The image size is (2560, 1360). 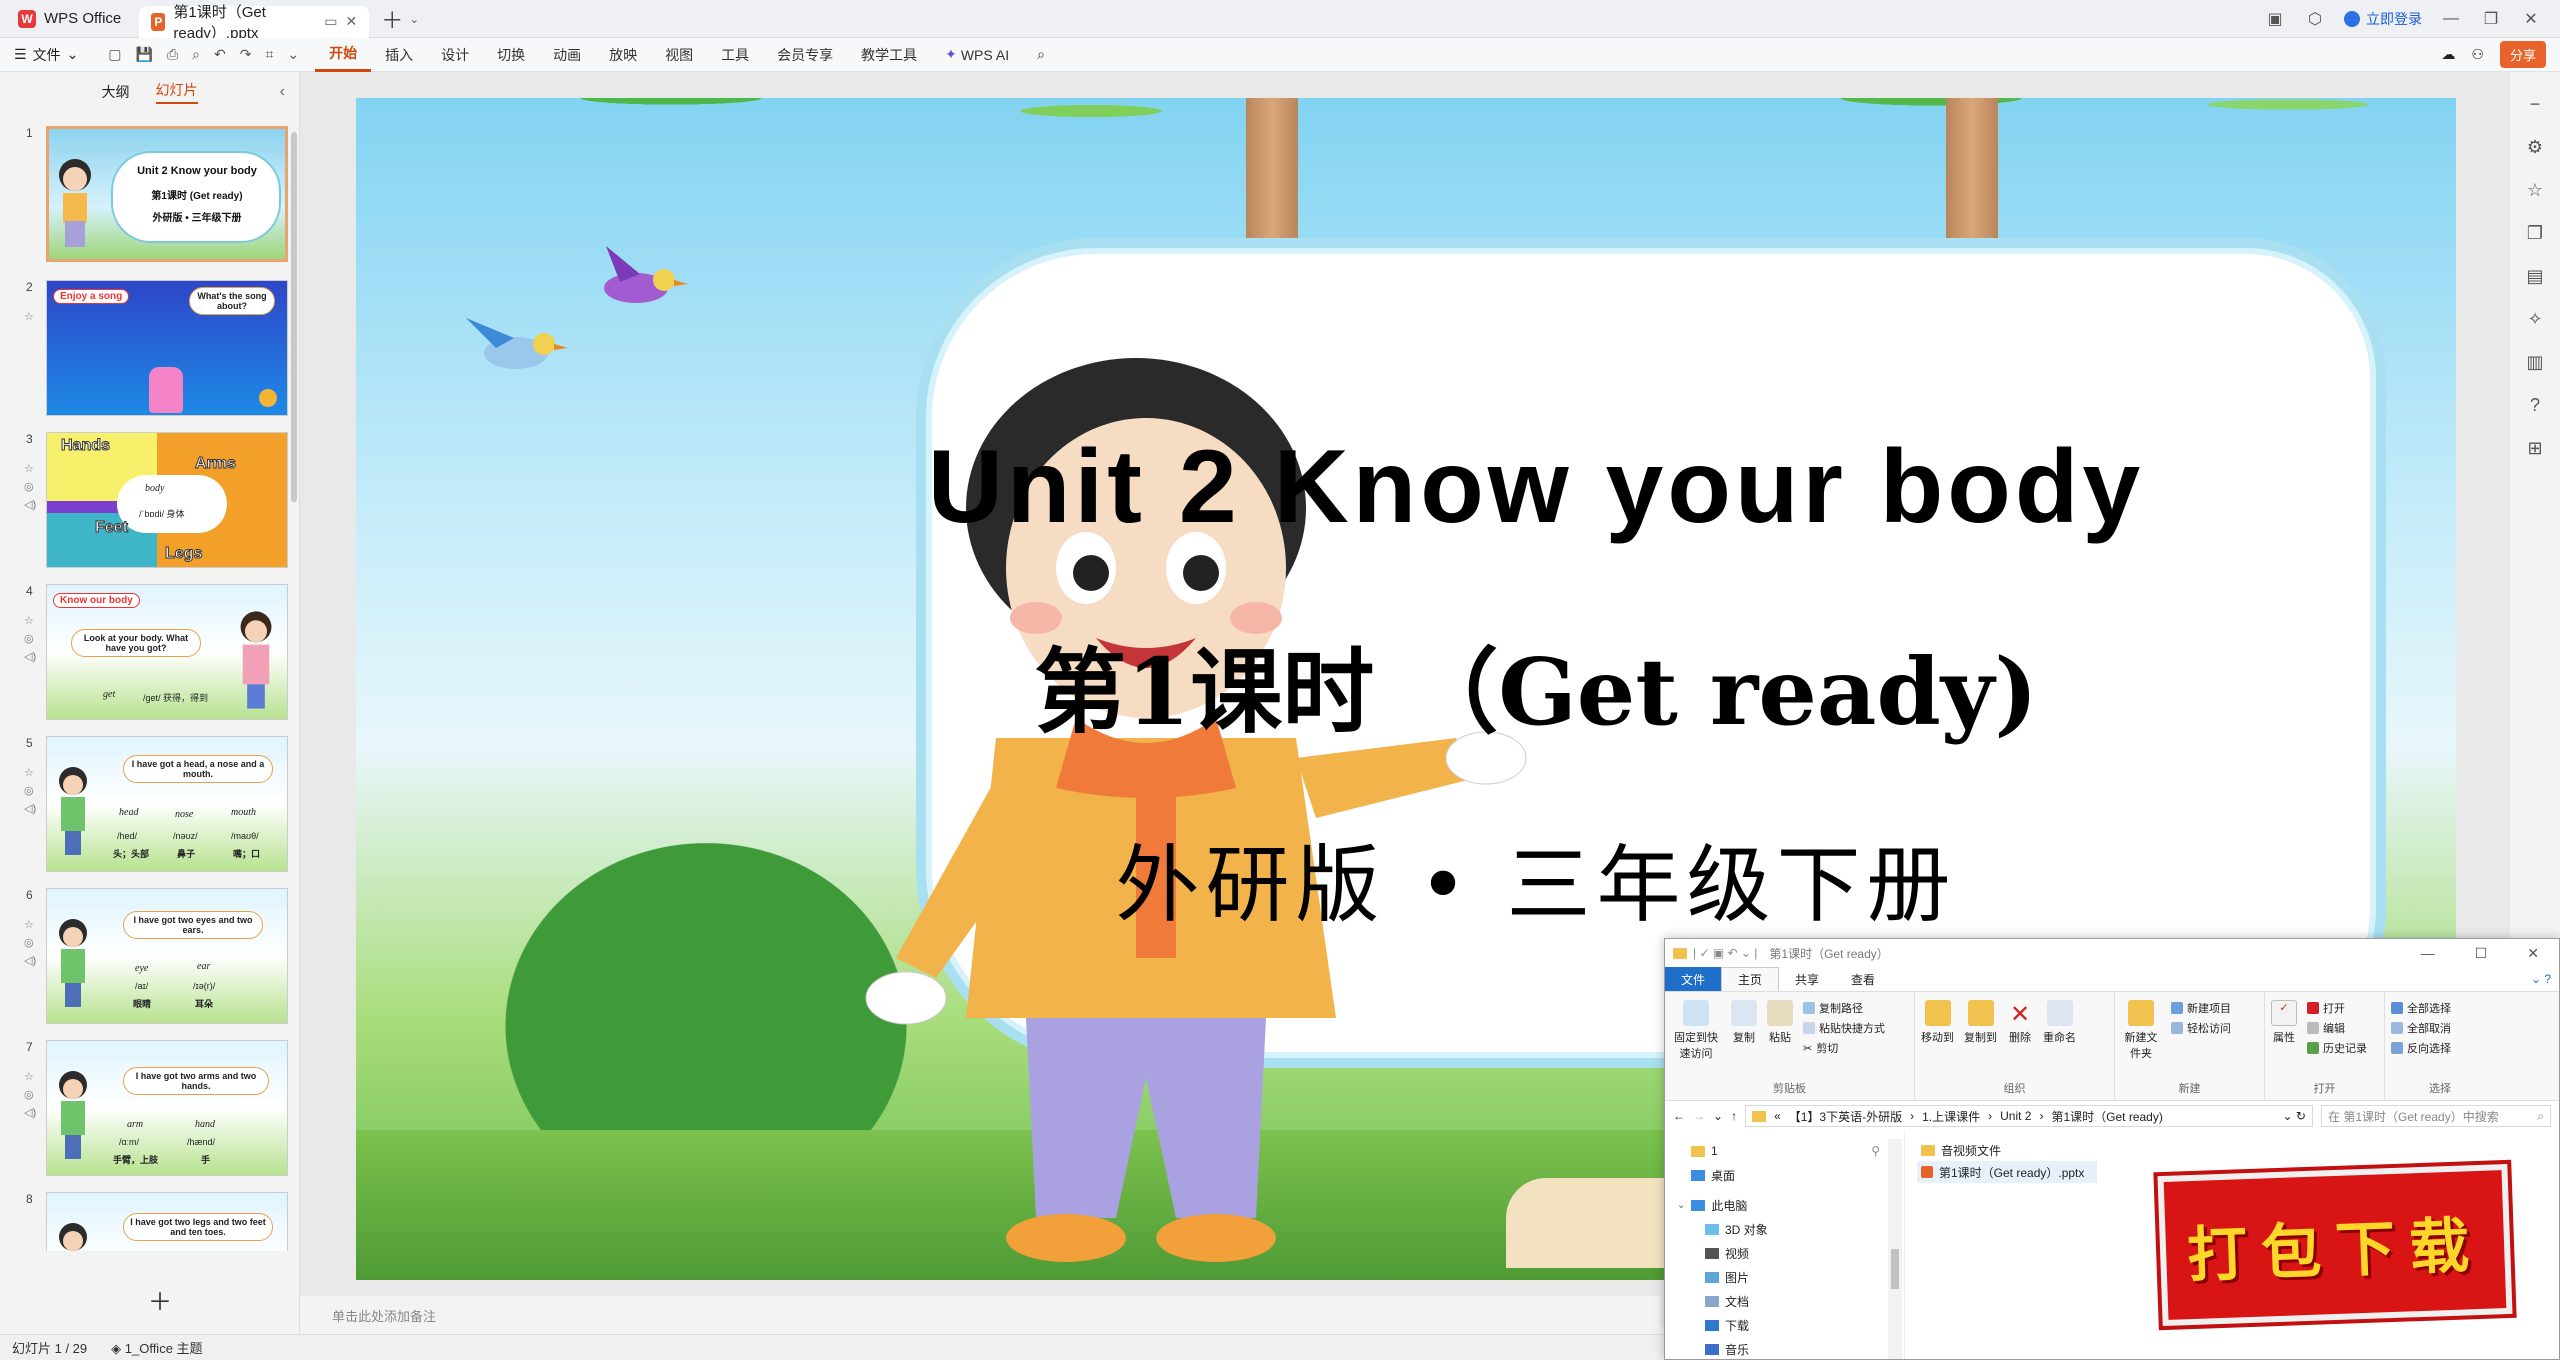 What do you see at coordinates (1863, 979) in the screenshot?
I see `explorer-tab-view: 查看` at bounding box center [1863, 979].